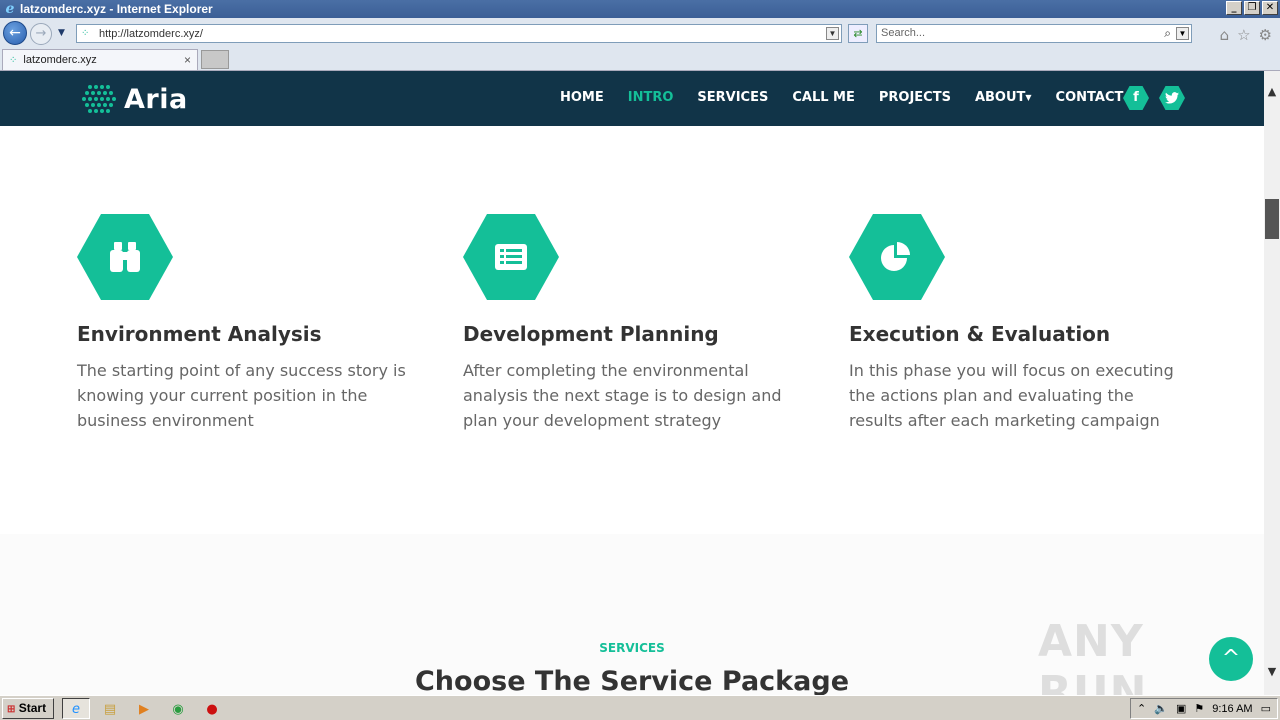 Image resolution: width=1280 pixels, height=720 pixels. Describe the element at coordinates (1154, 98) in the screenshot. I see `social-links: f` at that location.